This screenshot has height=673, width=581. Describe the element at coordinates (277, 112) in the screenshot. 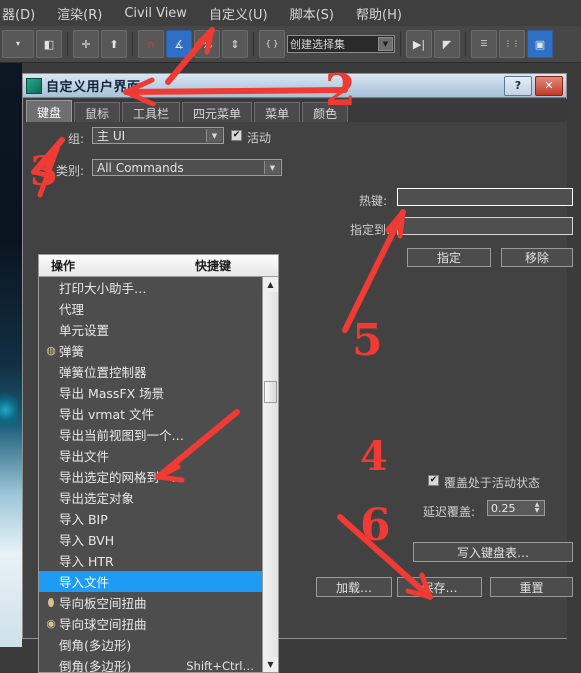

I see `tab-menus: 菜单` at that location.